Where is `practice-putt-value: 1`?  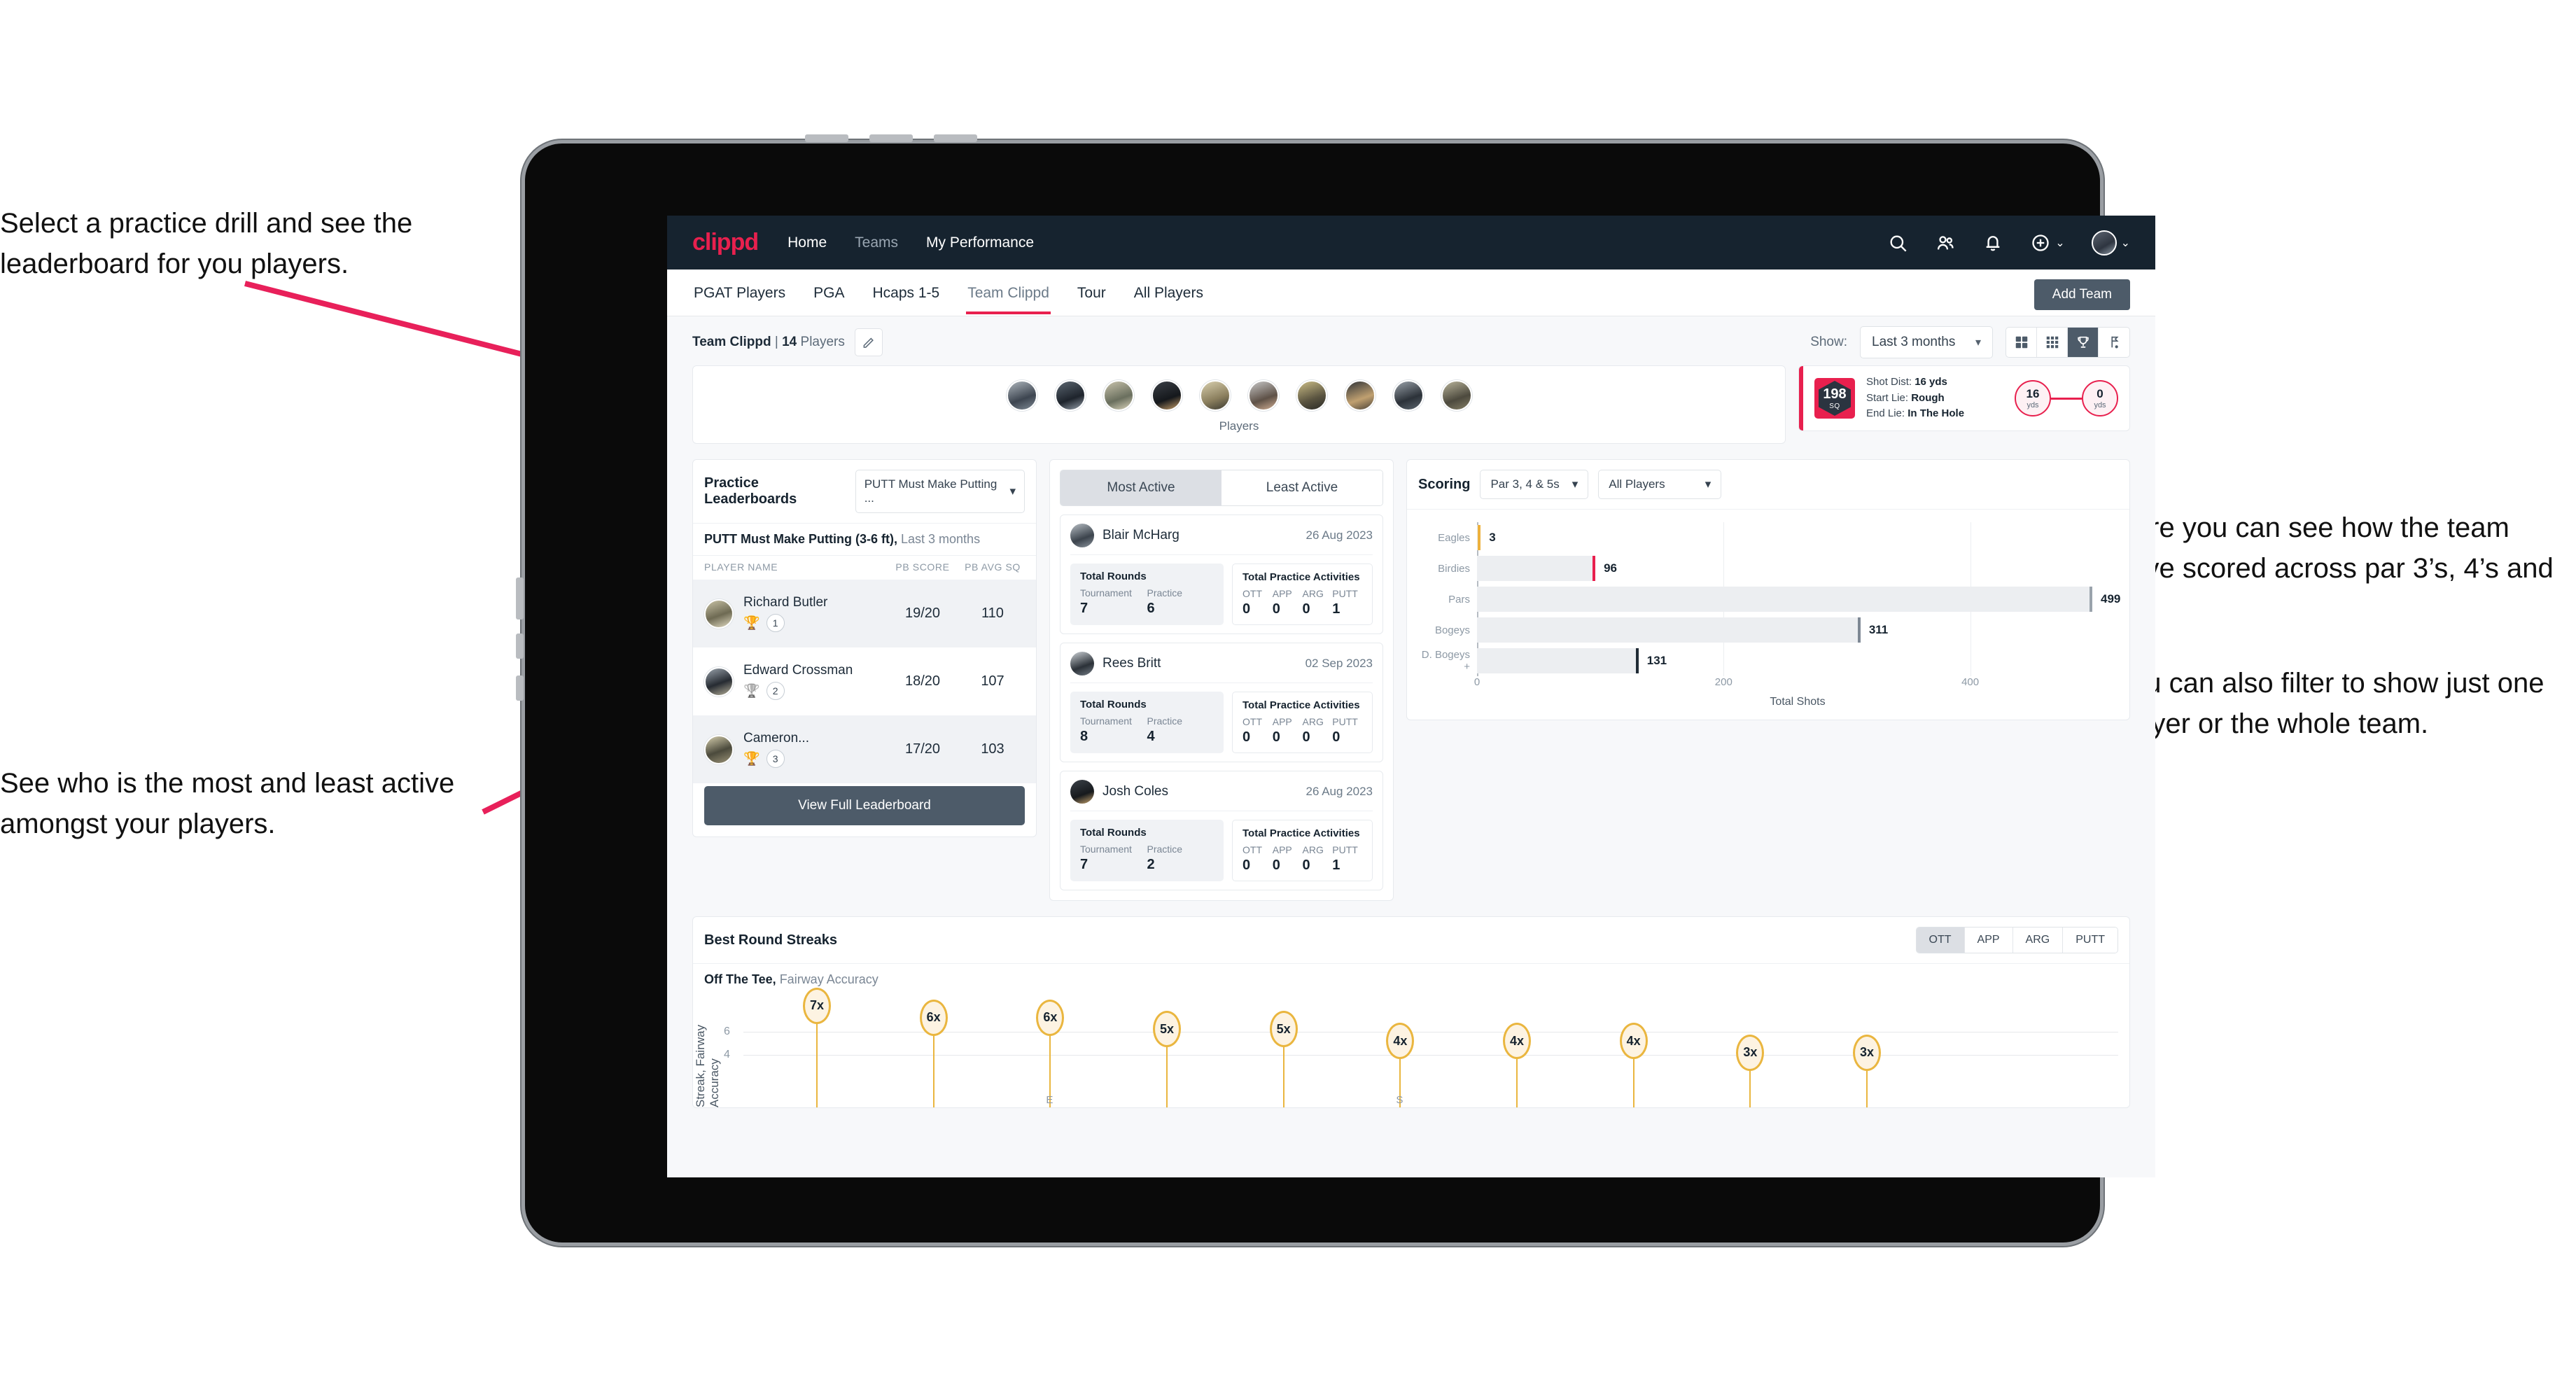 practice-putt-value: 1 is located at coordinates (1336, 609).